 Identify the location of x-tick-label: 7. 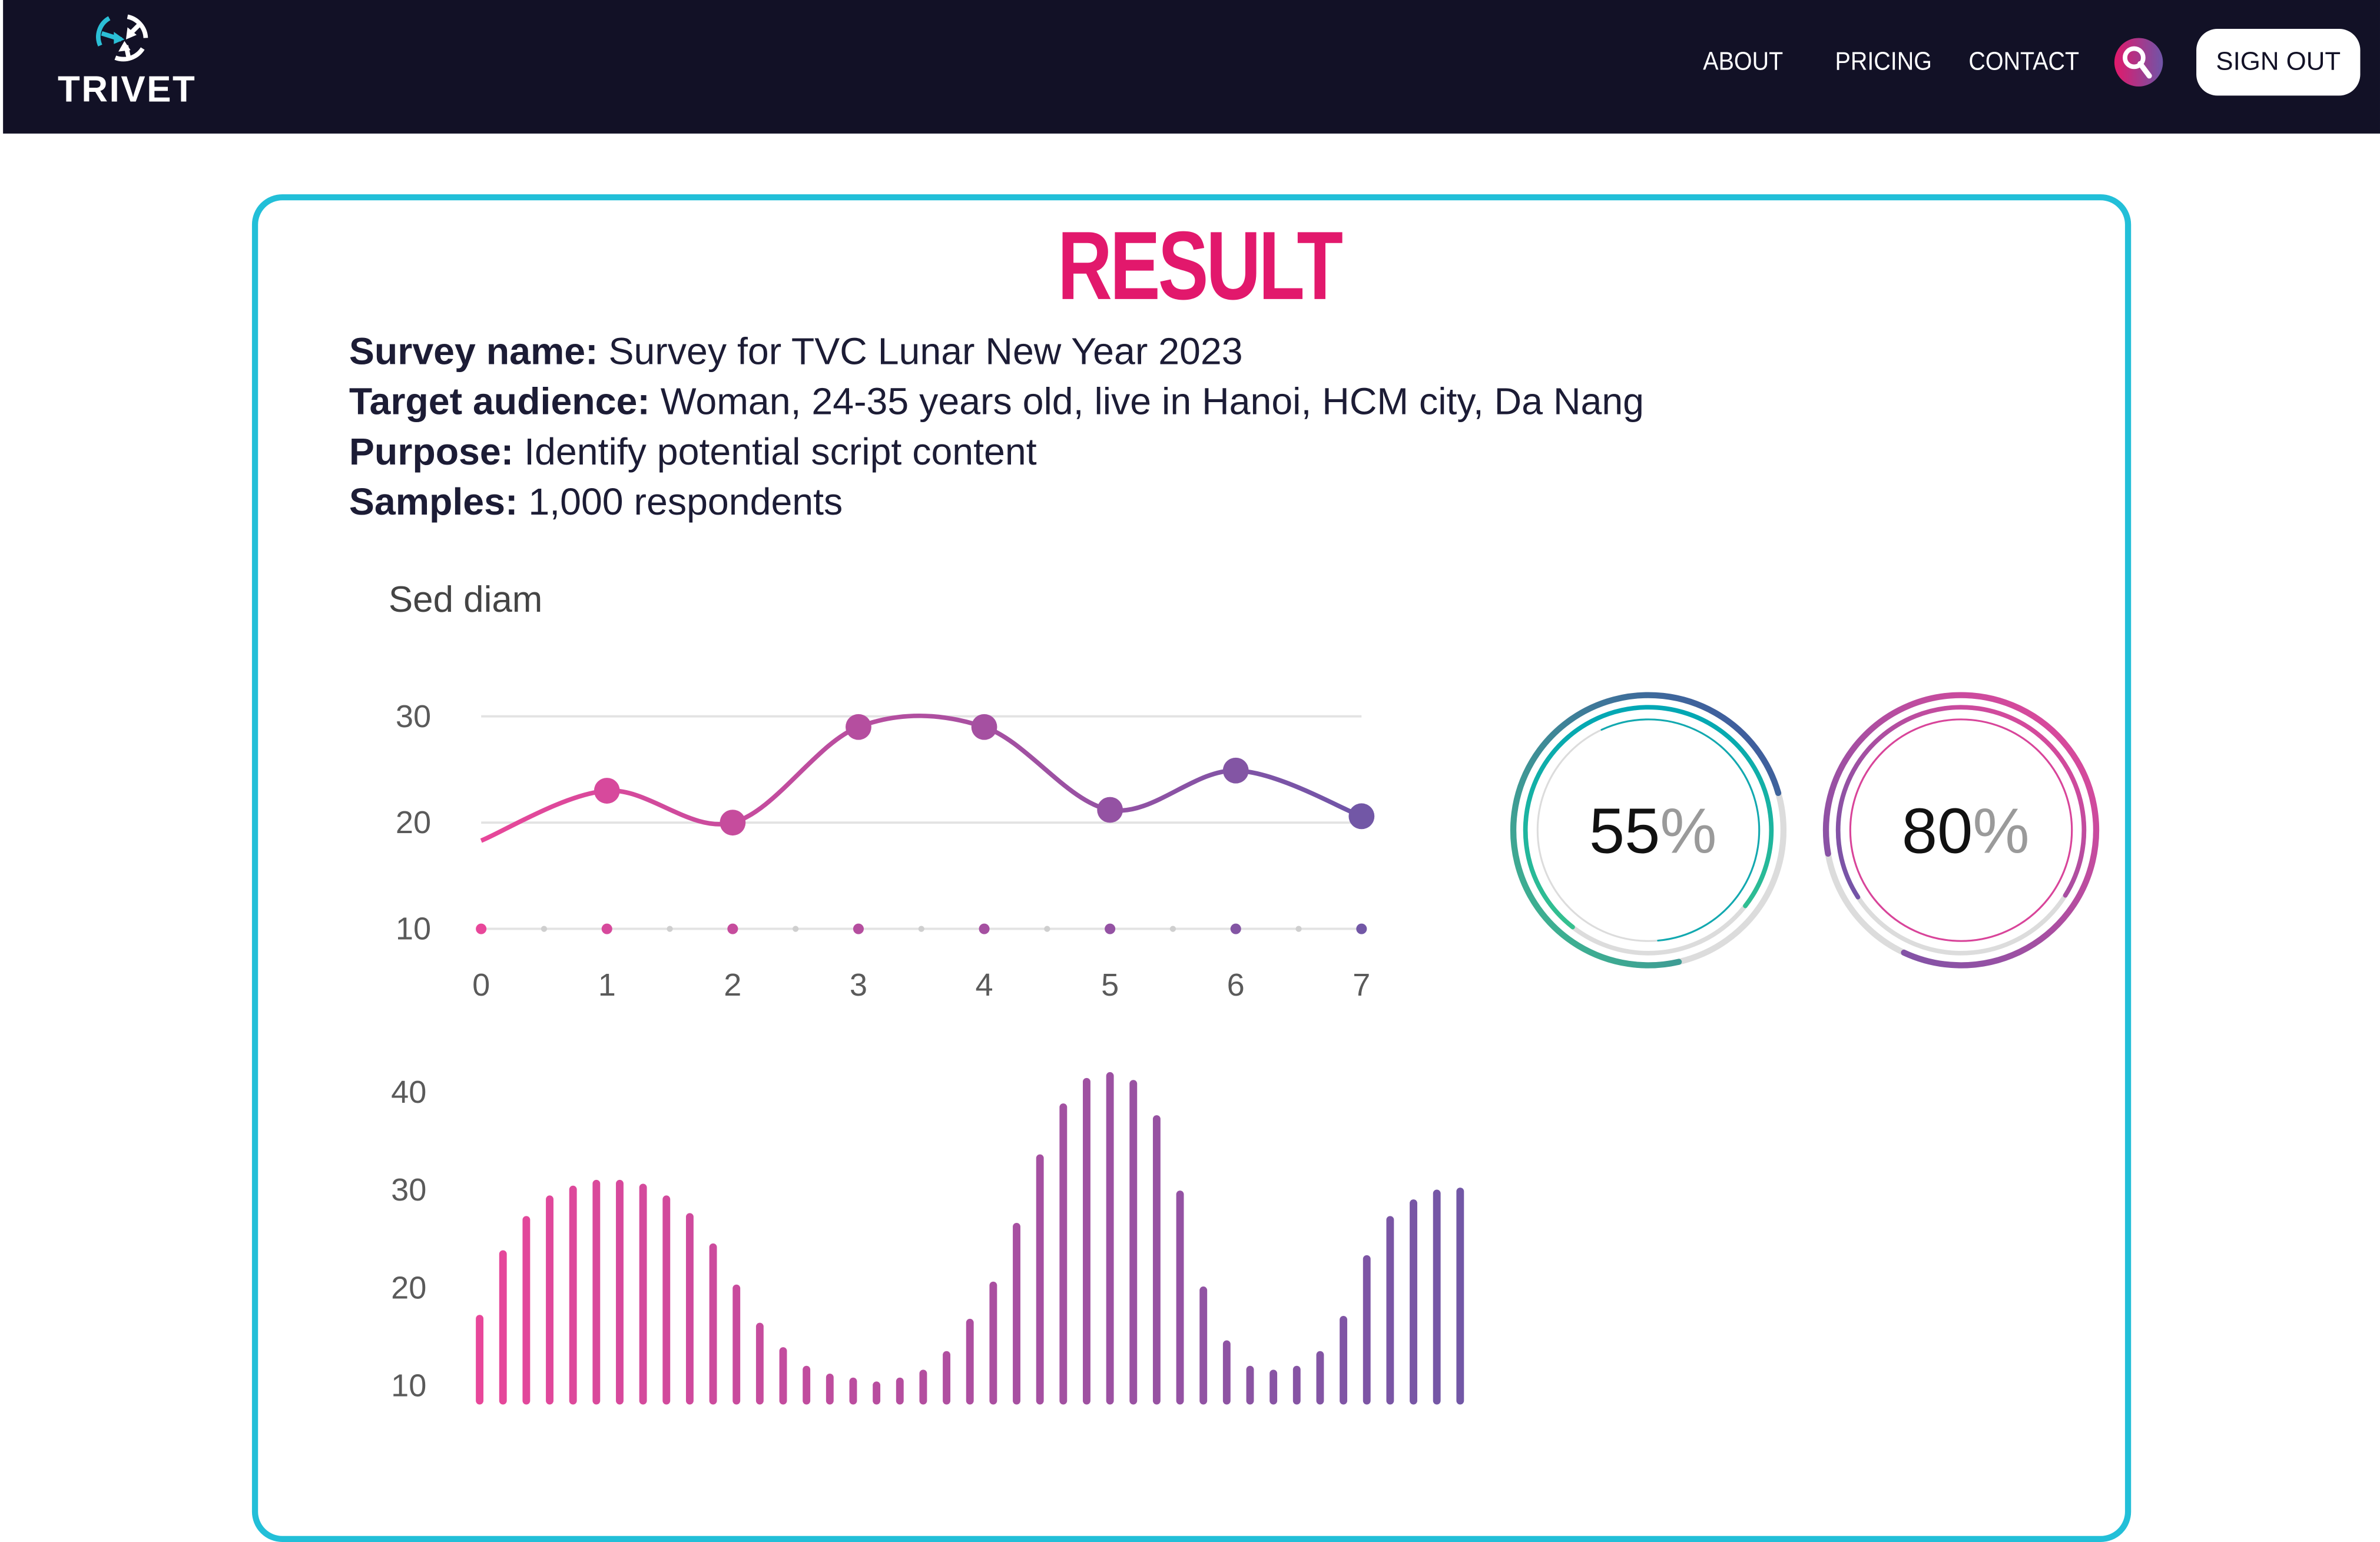
(1361, 985).